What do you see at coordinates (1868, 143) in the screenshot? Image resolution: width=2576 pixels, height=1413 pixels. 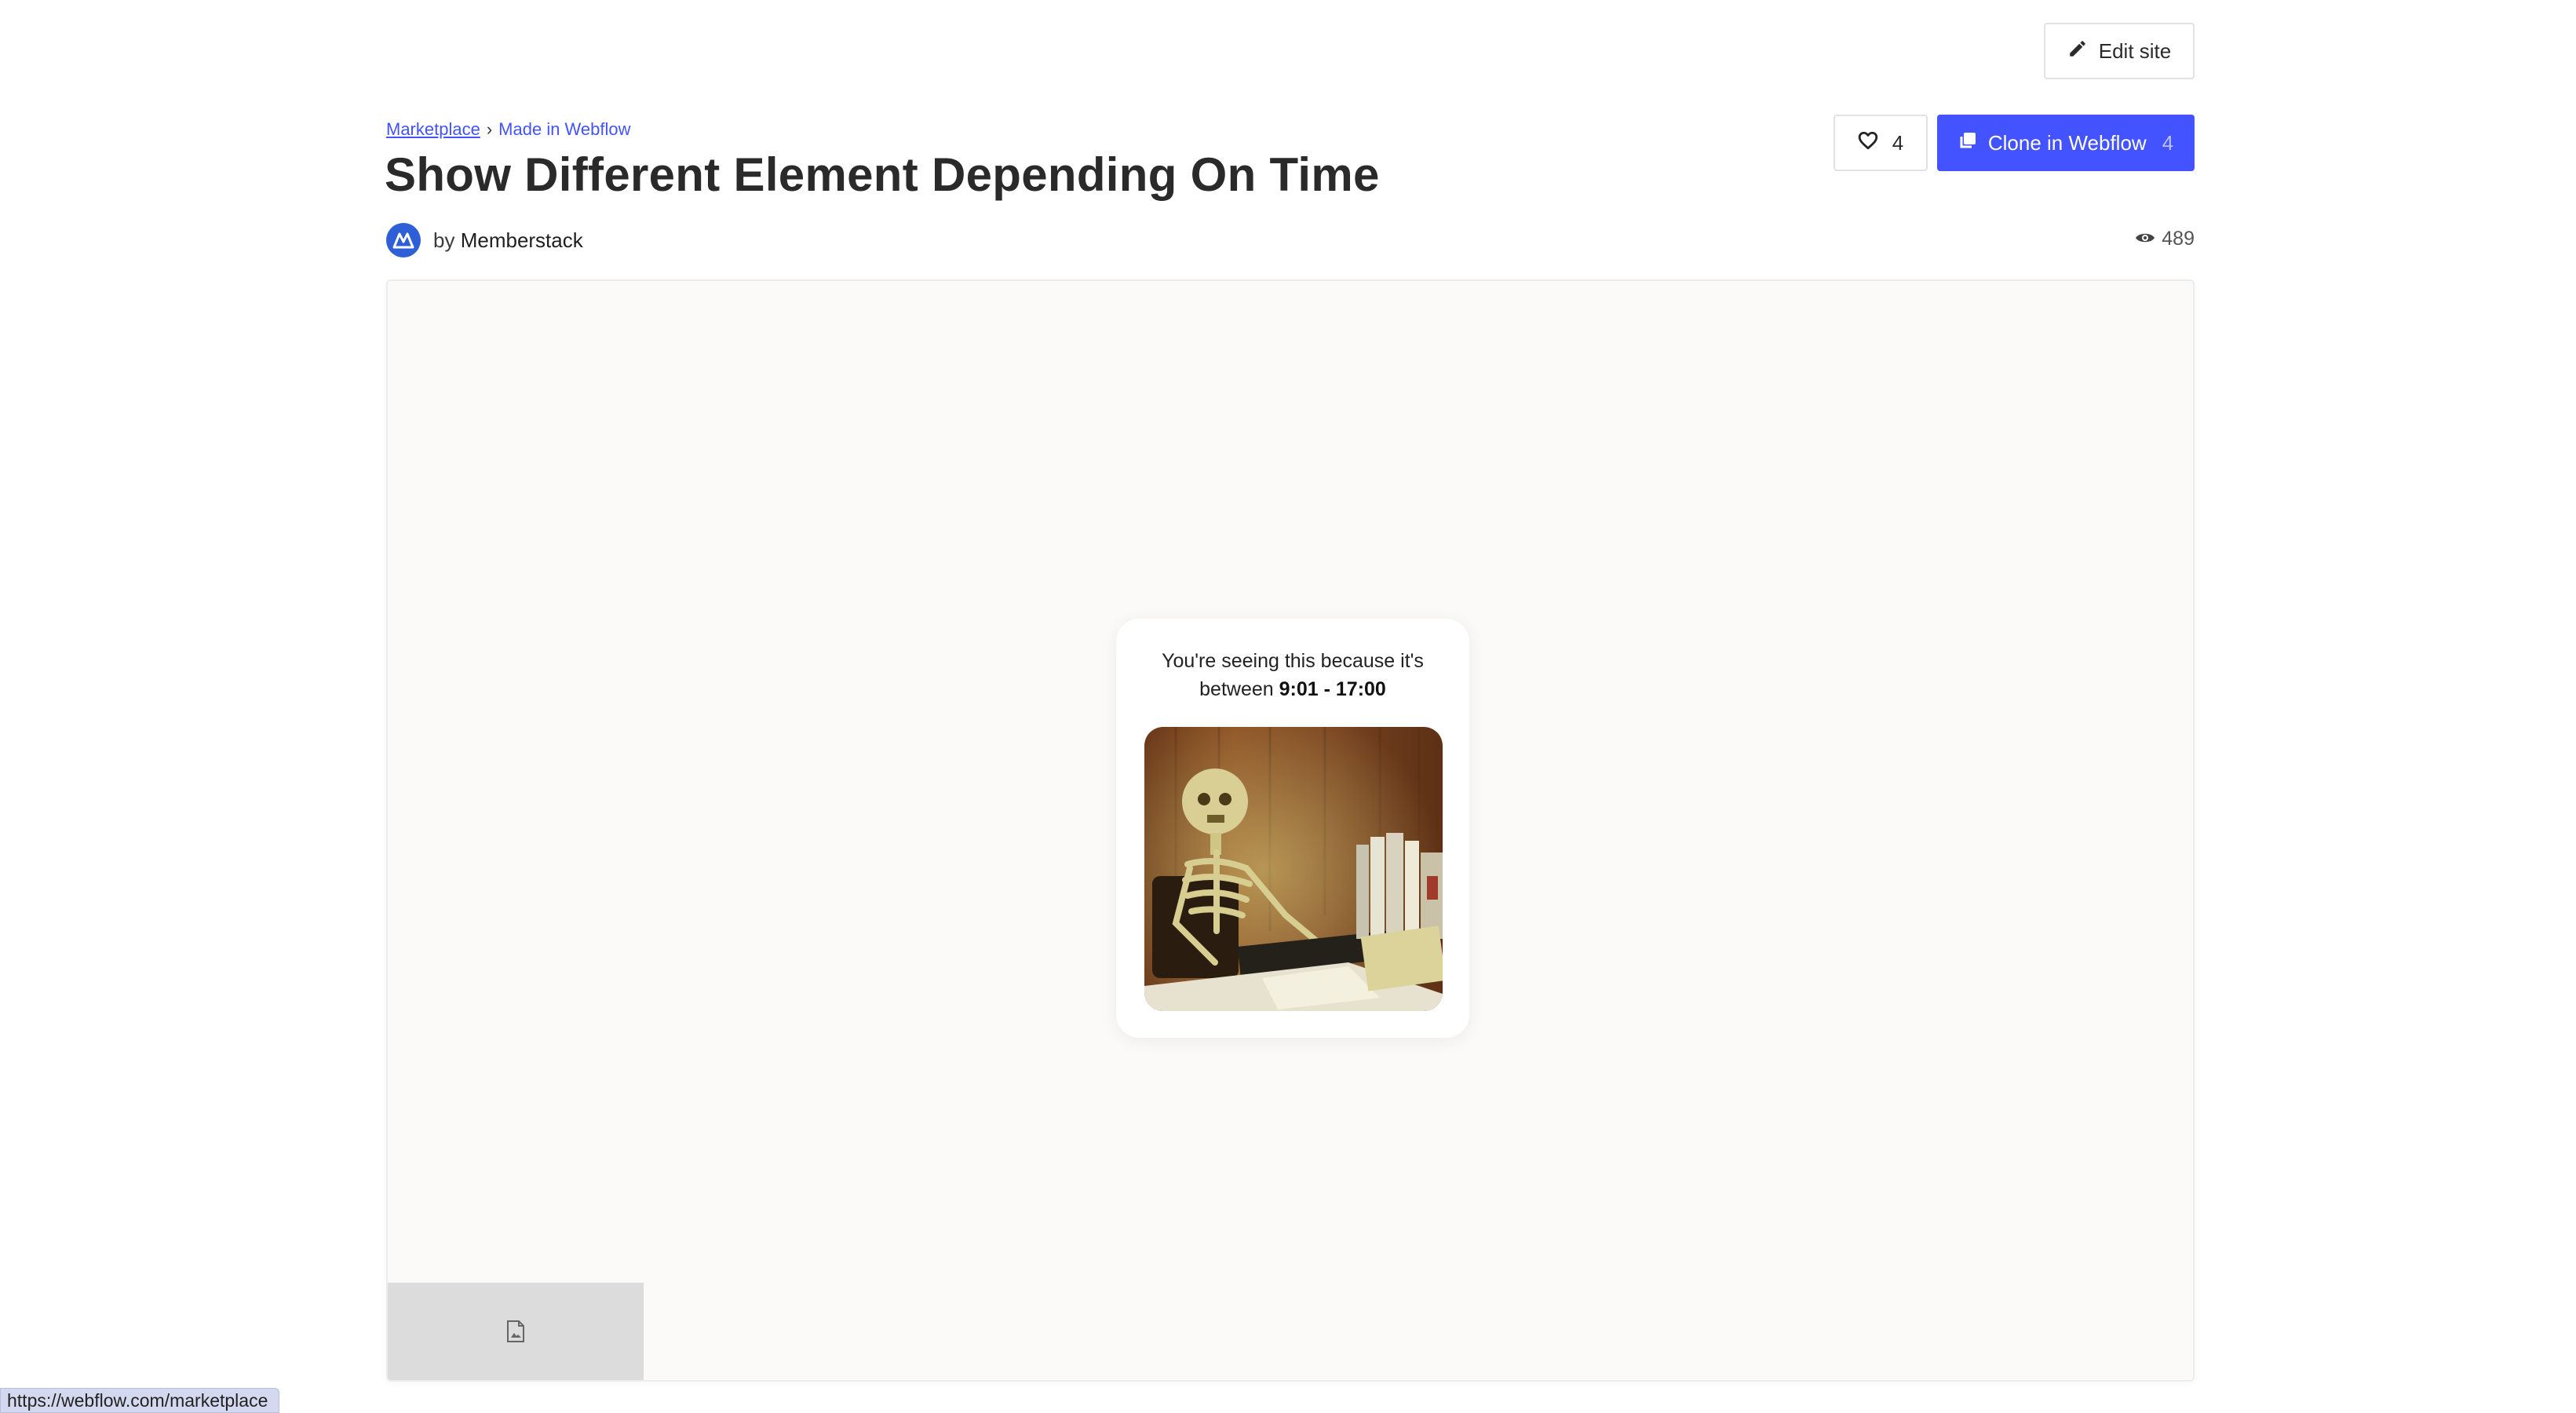 I see `heart-icon` at bounding box center [1868, 143].